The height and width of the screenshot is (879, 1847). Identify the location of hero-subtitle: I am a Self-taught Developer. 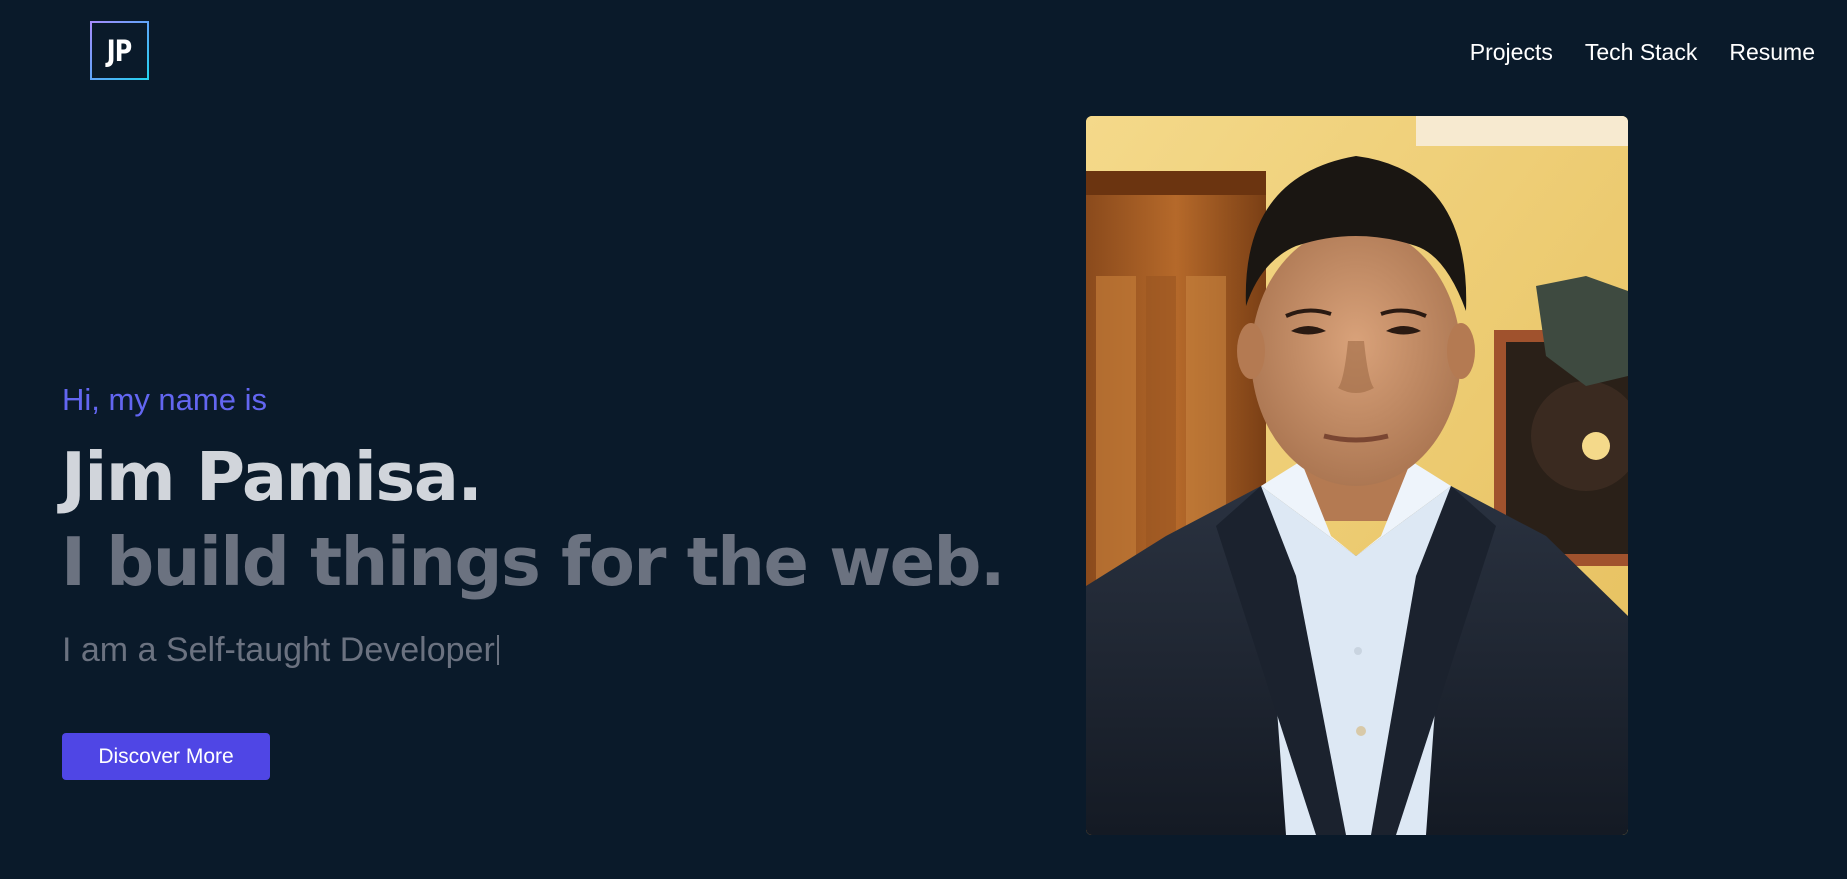
(280, 650).